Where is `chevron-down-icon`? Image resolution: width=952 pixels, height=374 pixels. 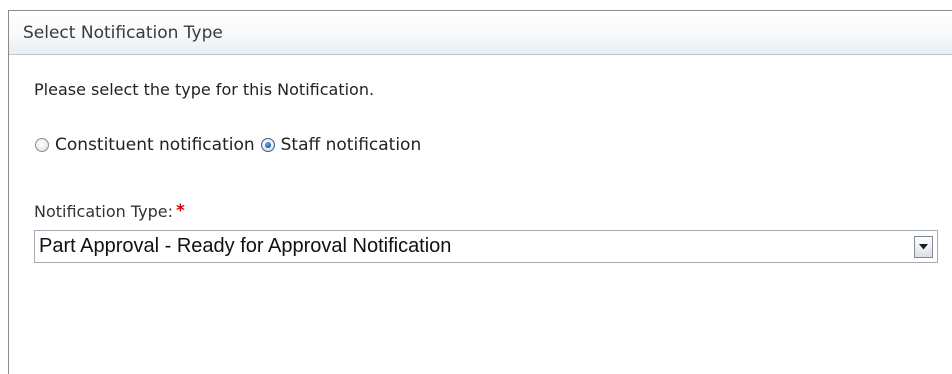
chevron-down-icon is located at coordinates (923, 246).